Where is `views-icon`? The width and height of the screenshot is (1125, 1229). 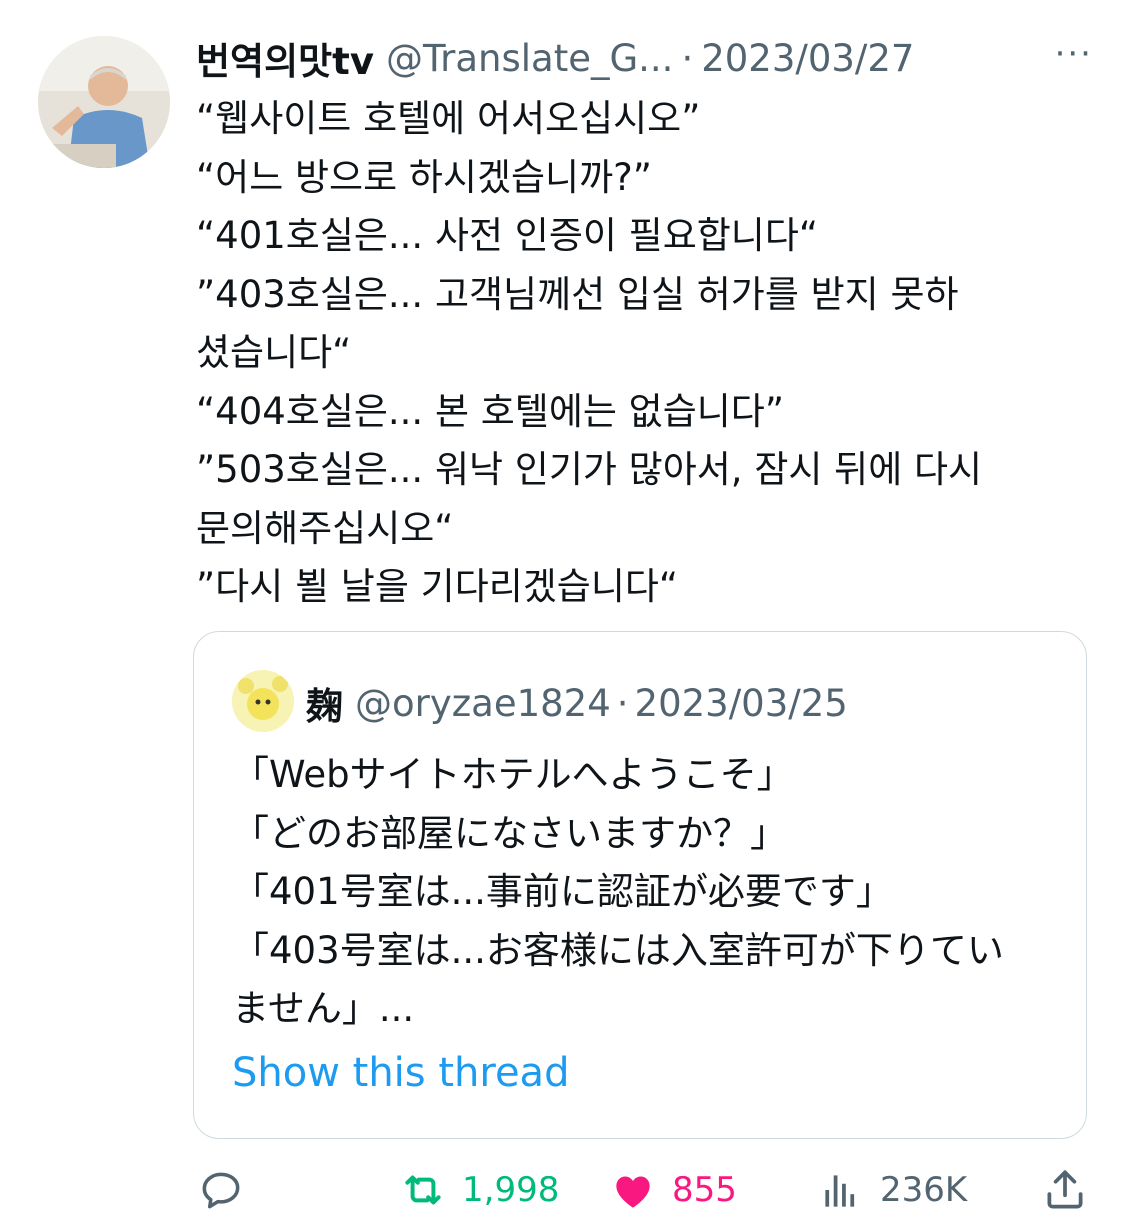
views-icon is located at coordinates (840, 1191).